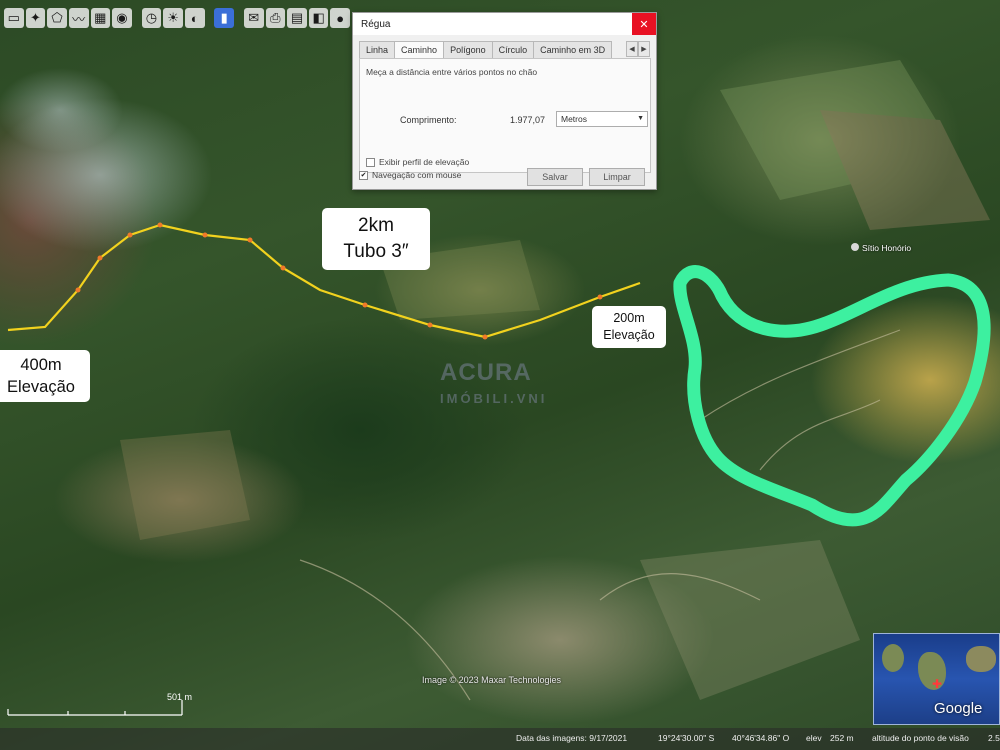 The height and width of the screenshot is (750, 1000). Describe the element at coordinates (504, 24) in the screenshot. I see `ruler-titlebar: Régua` at that location.